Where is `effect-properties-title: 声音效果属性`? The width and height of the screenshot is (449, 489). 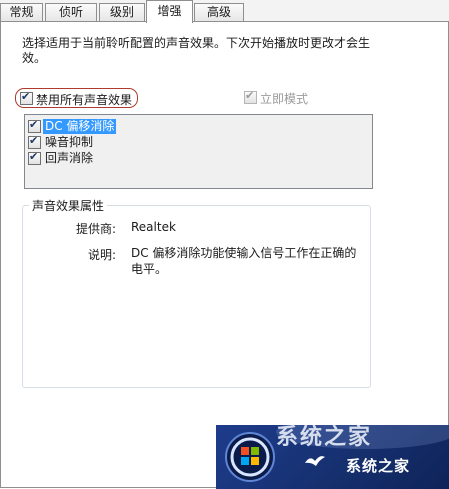
effect-properties-title: 声音效果属性 is located at coordinates (68, 205).